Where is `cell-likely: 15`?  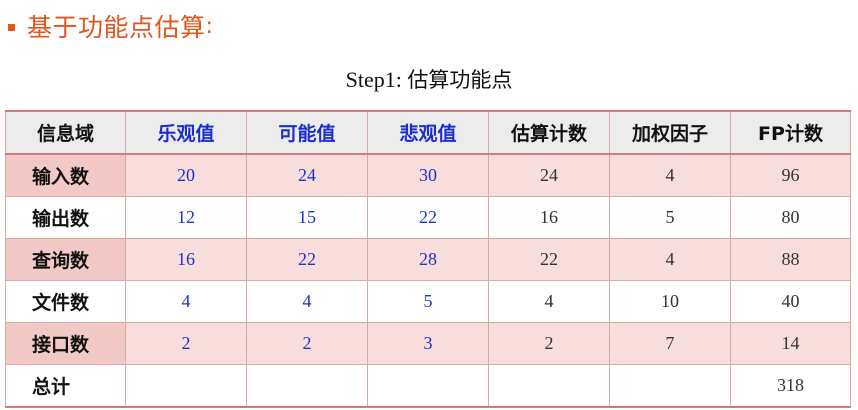 cell-likely: 15 is located at coordinates (307, 217).